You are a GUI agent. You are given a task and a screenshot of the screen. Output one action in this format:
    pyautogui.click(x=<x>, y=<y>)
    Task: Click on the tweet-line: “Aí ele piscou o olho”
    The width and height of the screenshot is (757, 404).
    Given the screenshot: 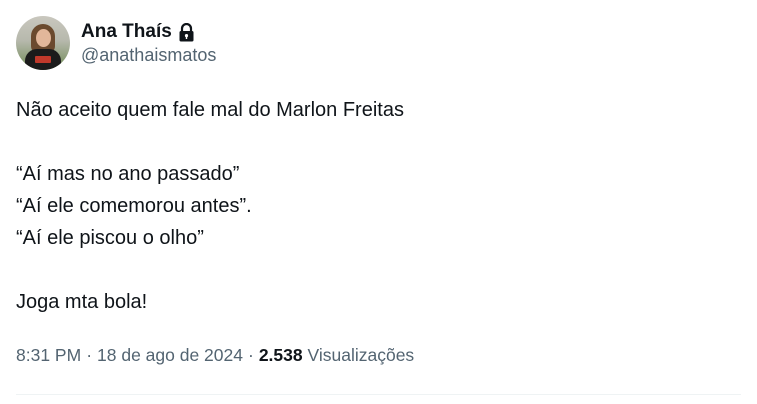 What is the action you would take?
    pyautogui.click(x=110, y=238)
    